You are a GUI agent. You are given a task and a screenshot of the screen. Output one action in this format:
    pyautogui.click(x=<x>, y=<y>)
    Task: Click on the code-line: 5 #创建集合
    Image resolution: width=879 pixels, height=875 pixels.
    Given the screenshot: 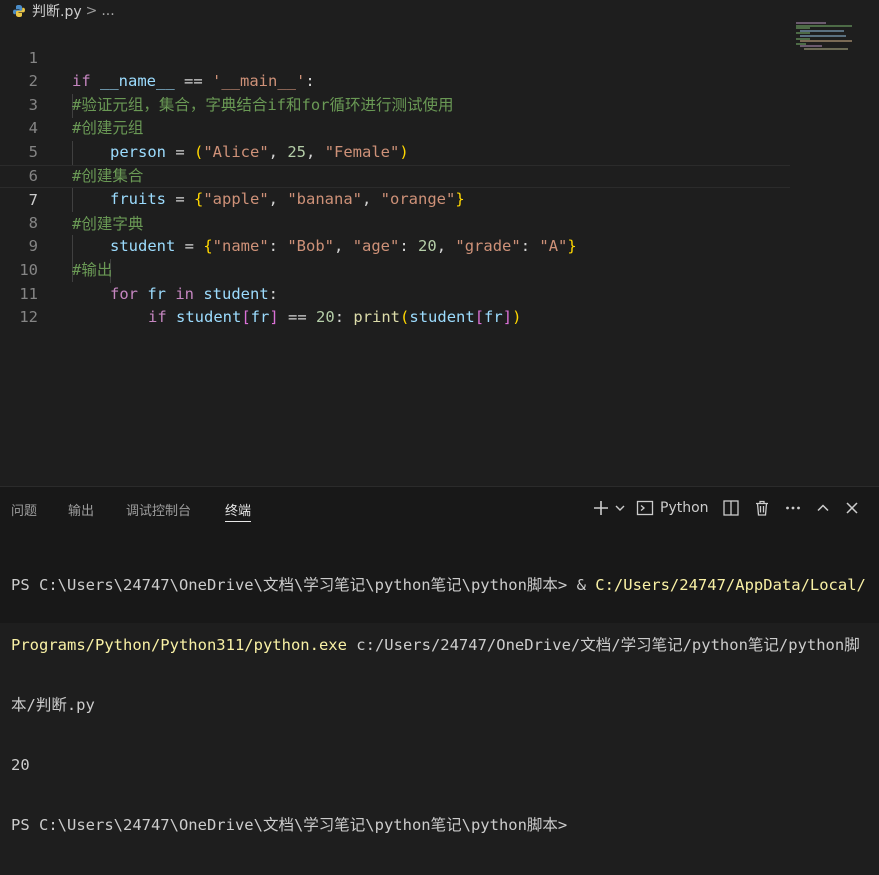 What is the action you would take?
    pyautogui.click(x=395, y=151)
    